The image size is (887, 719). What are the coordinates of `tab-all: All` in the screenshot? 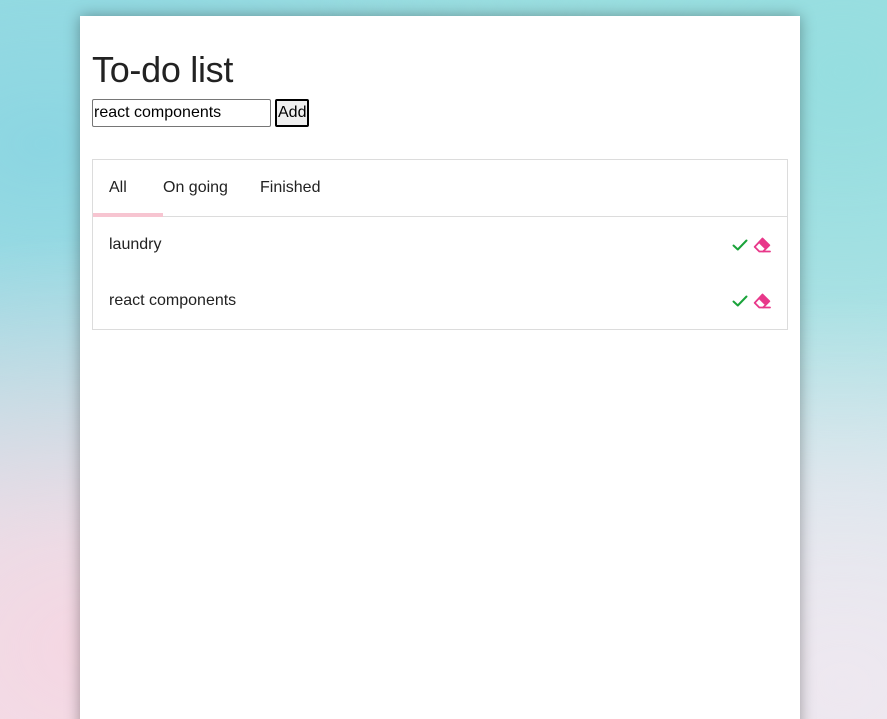 It's located at (128, 188).